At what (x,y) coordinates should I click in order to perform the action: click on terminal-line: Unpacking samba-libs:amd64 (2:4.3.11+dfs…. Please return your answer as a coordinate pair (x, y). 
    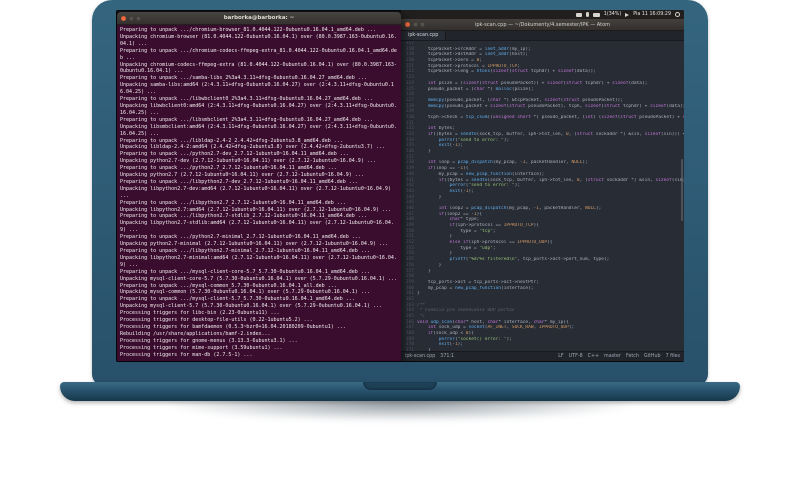
    Looking at the image, I should click on (257, 89).